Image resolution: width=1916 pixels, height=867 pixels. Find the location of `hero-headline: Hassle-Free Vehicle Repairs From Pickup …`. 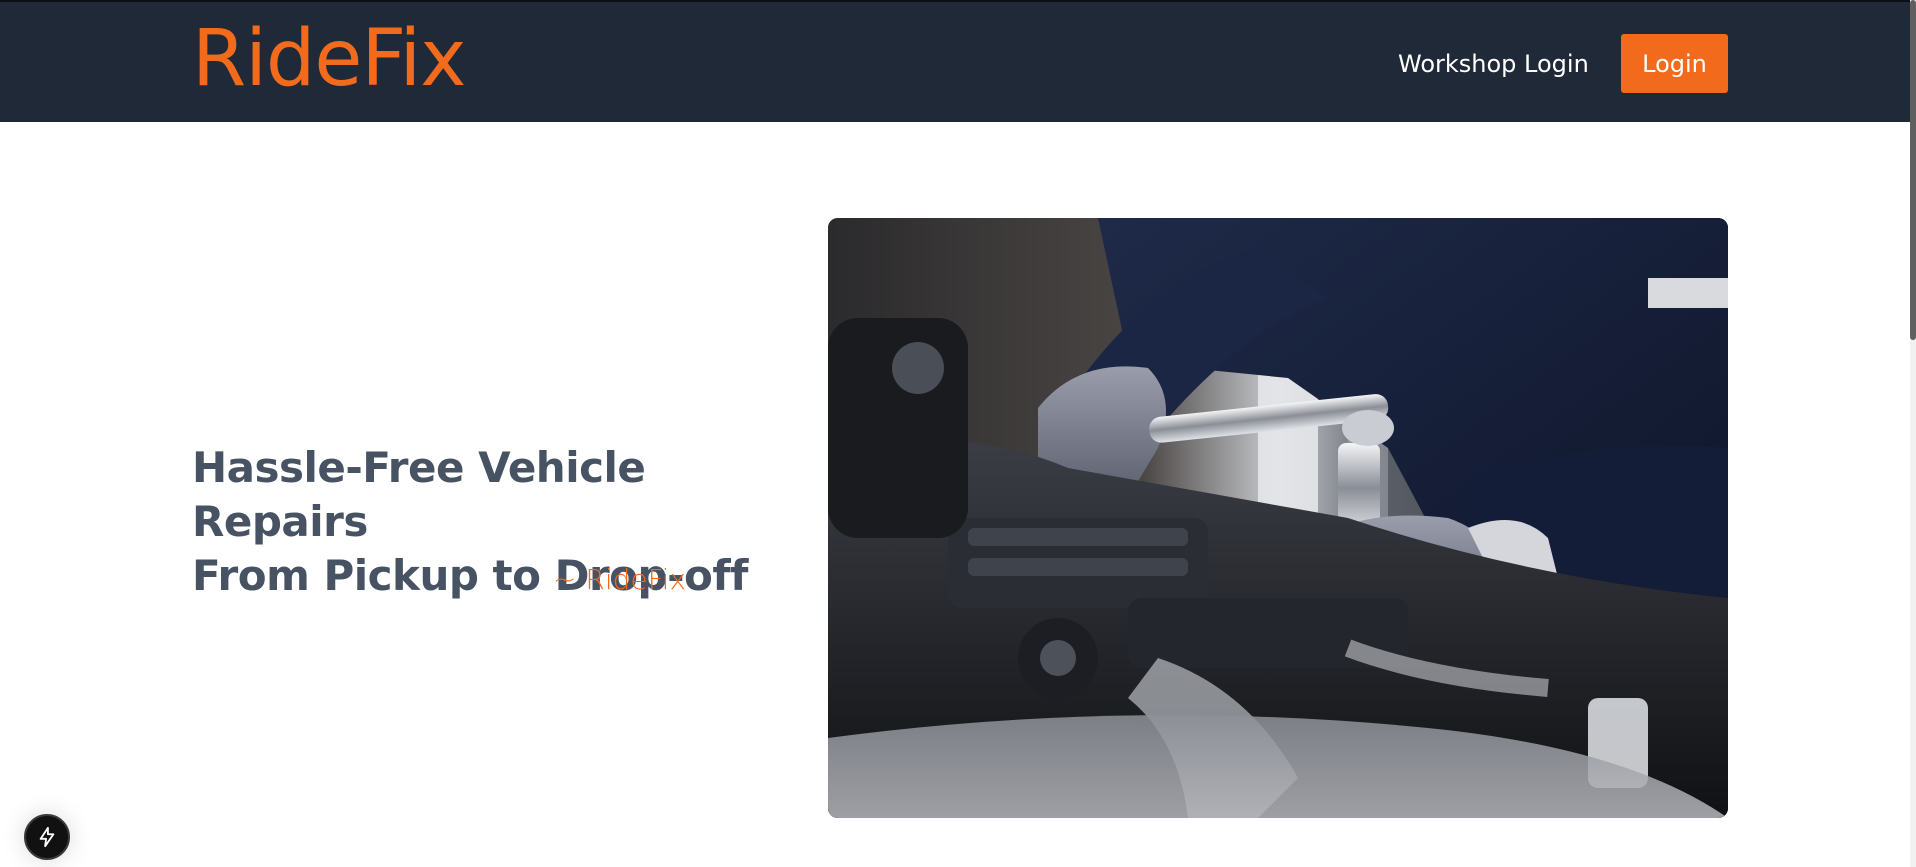

hero-headline: Hassle-Free Vehicle Repairs From Pickup … is located at coordinates (492, 522).